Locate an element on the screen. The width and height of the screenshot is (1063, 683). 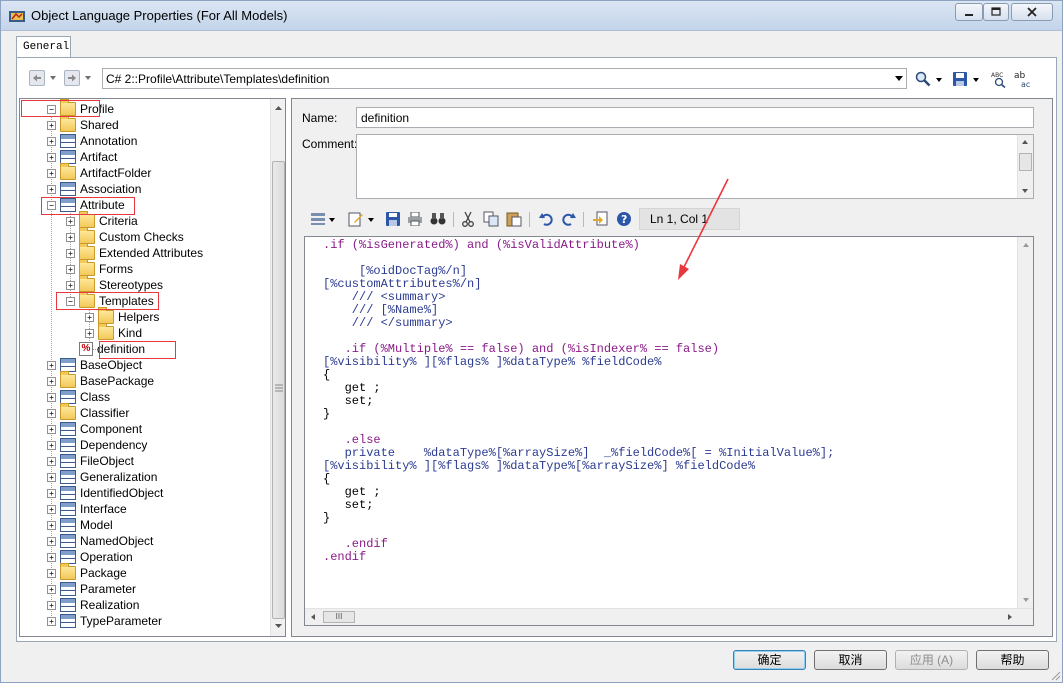
scroll-left-icon is located at coordinates (313, 617).